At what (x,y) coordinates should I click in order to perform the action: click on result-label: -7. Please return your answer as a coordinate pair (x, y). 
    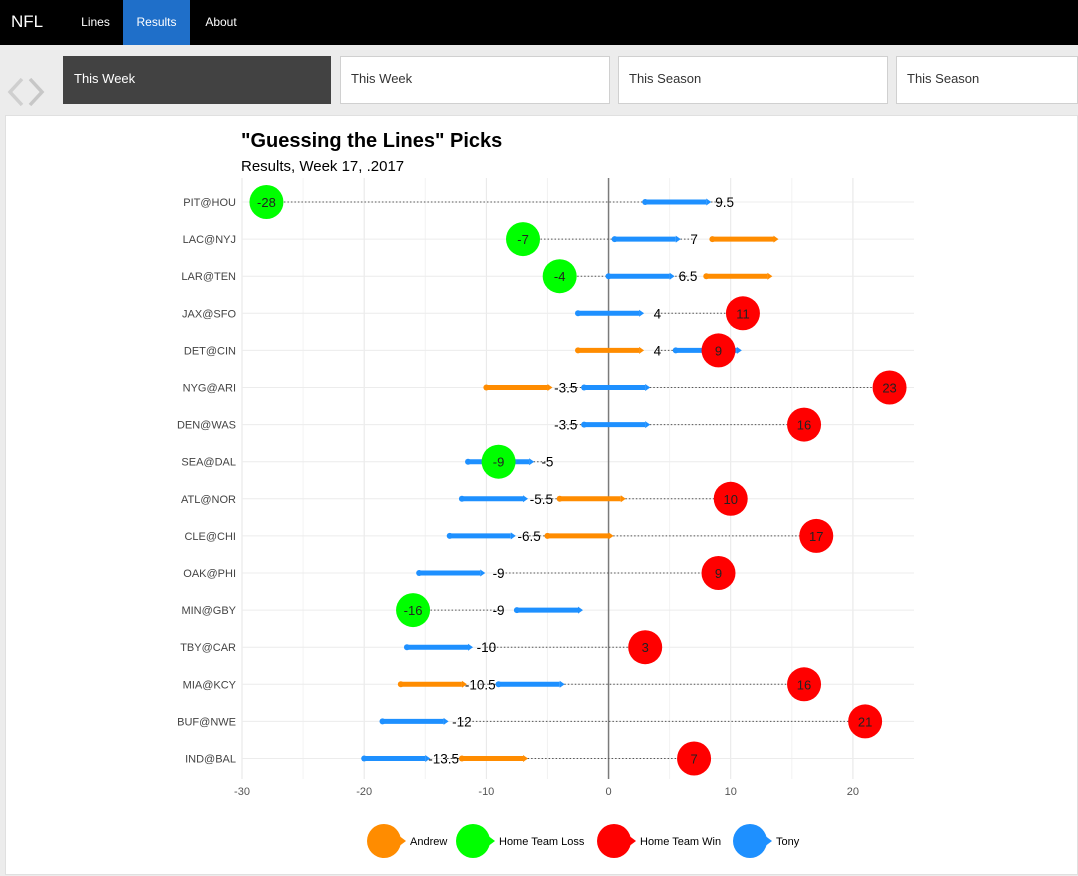
    Looking at the image, I should click on (523, 239).